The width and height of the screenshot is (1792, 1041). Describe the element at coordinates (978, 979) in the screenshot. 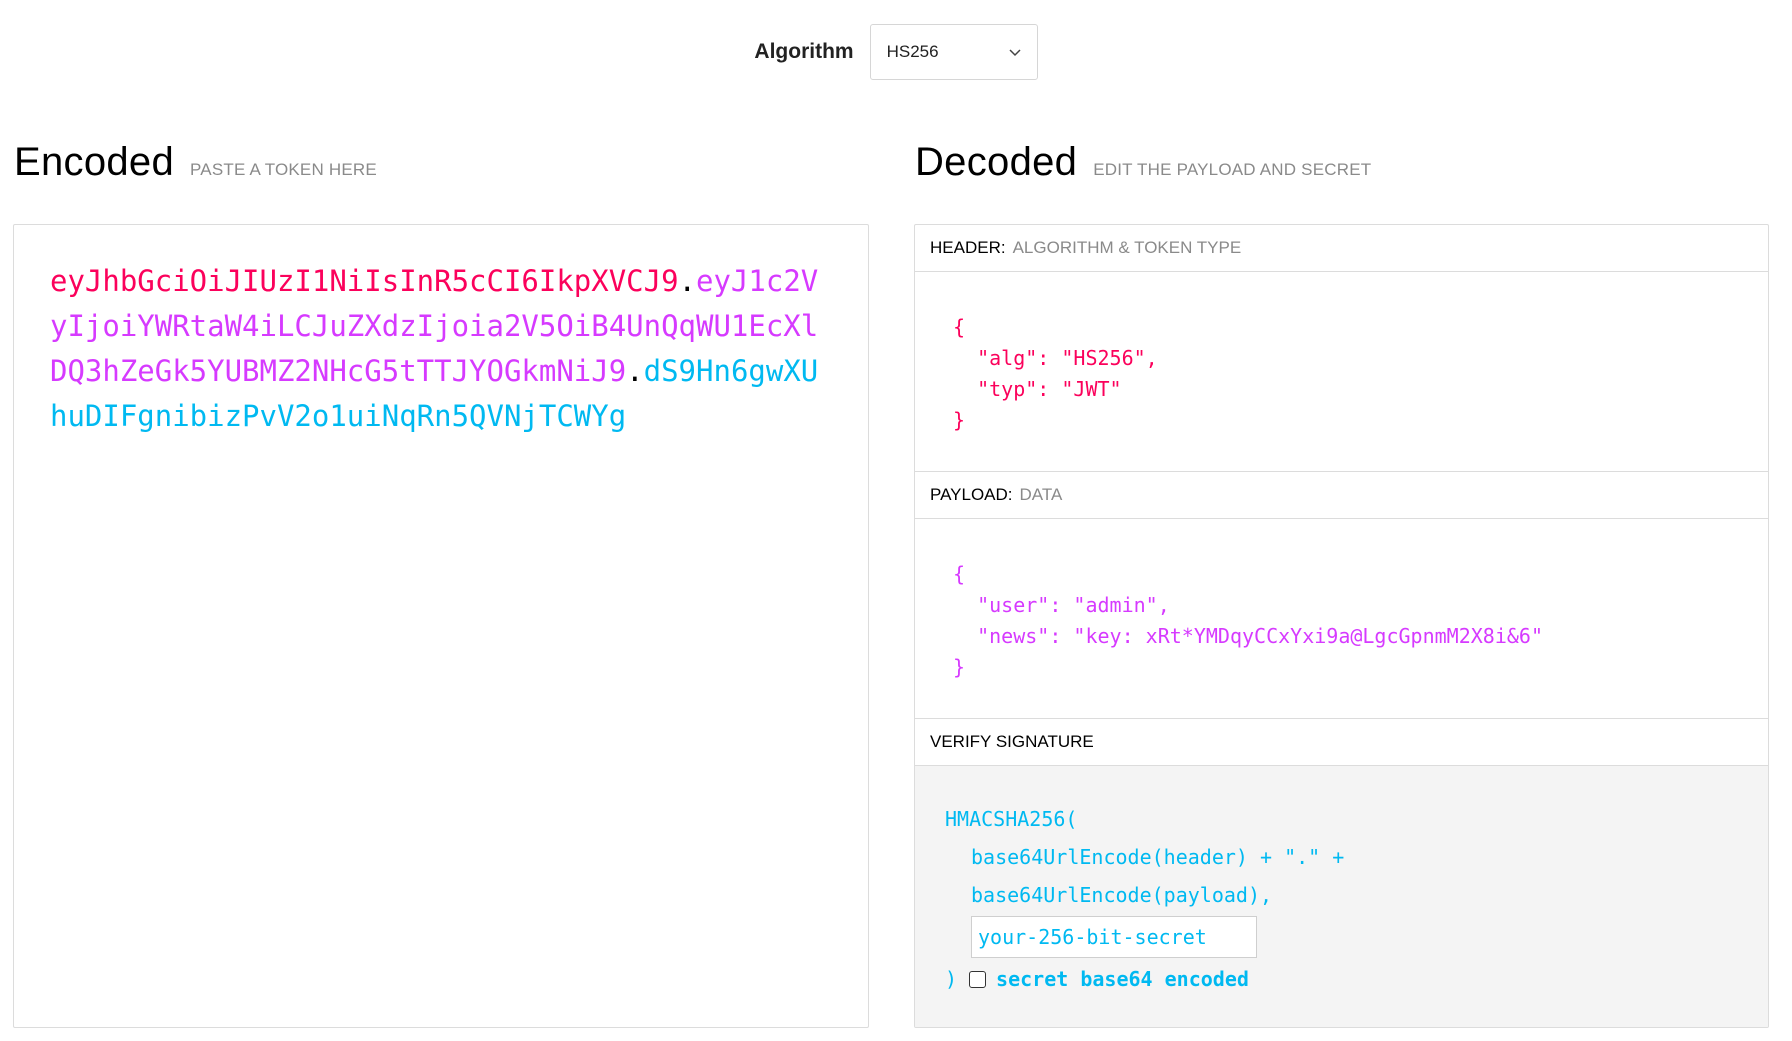

I see `secret-base64-checkbox` at that location.